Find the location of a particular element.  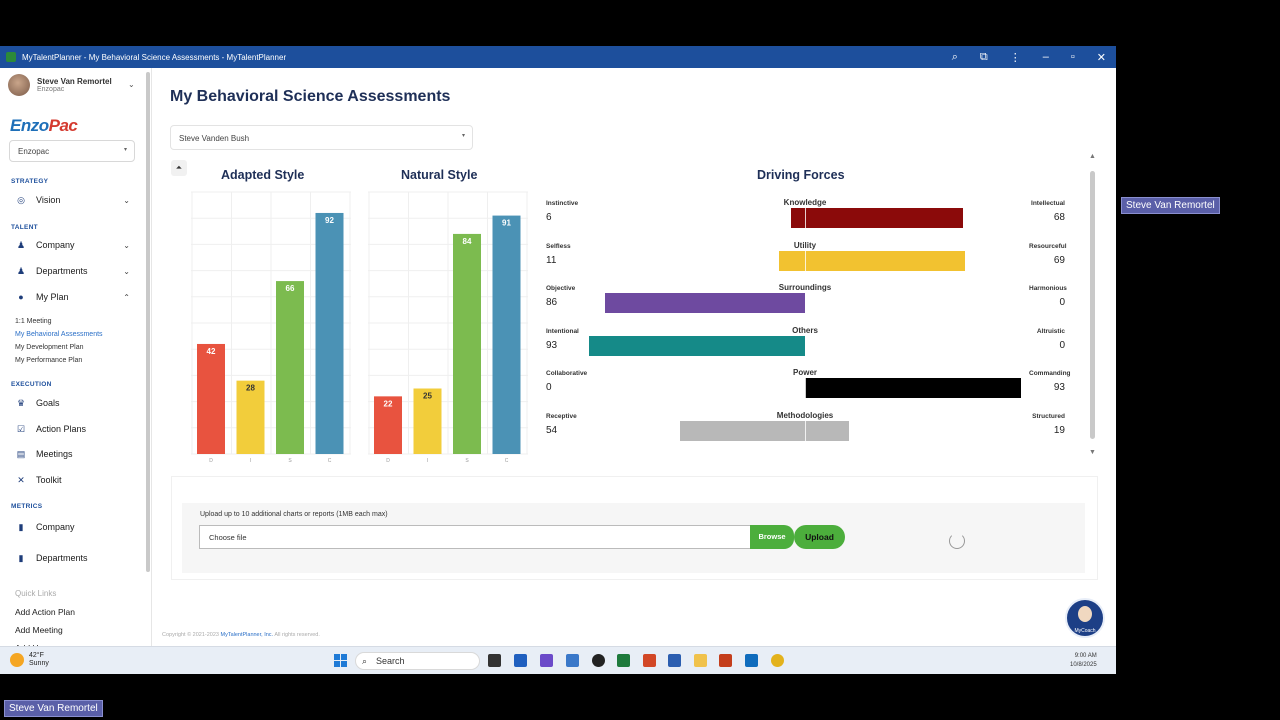

app-icon-chart is located at coordinates (572, 660).